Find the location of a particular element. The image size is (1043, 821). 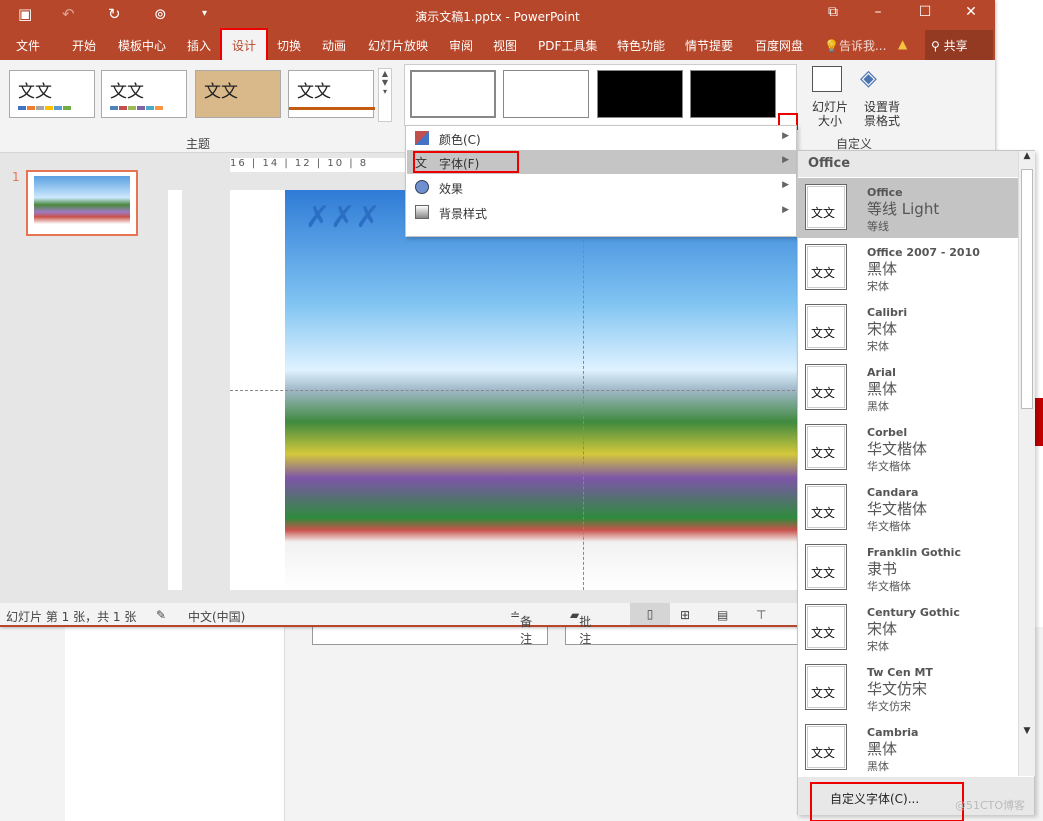

tab-animations: 动画 is located at coordinates (334, 45).